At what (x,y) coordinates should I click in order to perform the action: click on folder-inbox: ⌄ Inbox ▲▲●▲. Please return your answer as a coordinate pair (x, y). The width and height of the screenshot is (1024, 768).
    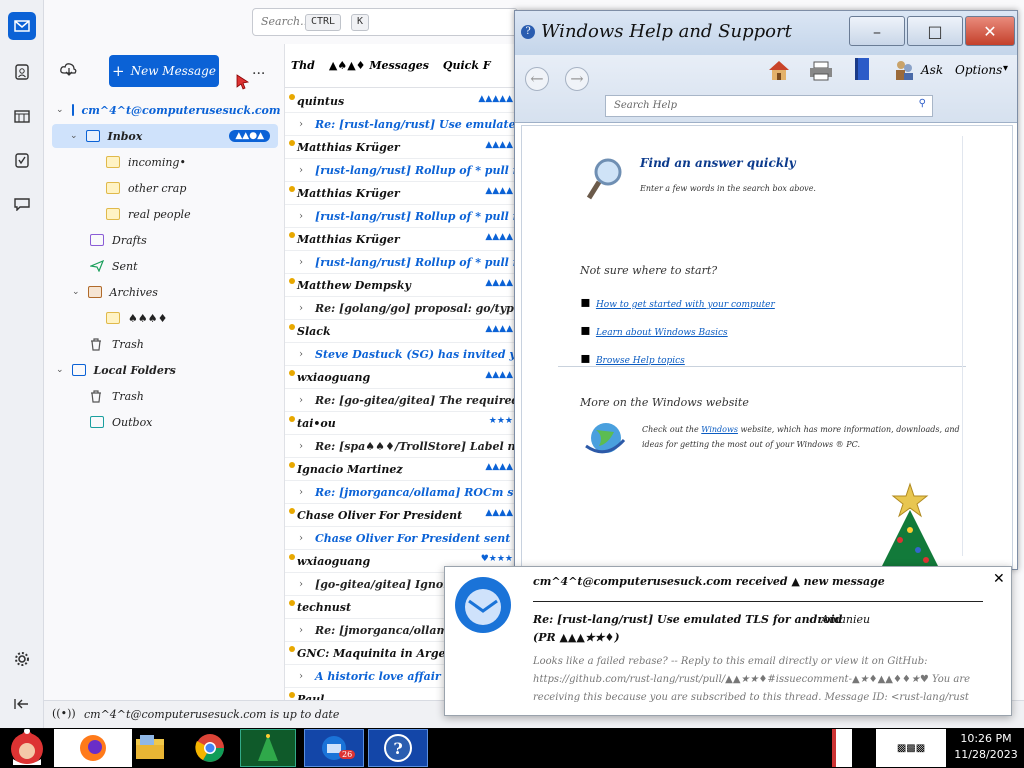
    Looking at the image, I should click on (165, 136).